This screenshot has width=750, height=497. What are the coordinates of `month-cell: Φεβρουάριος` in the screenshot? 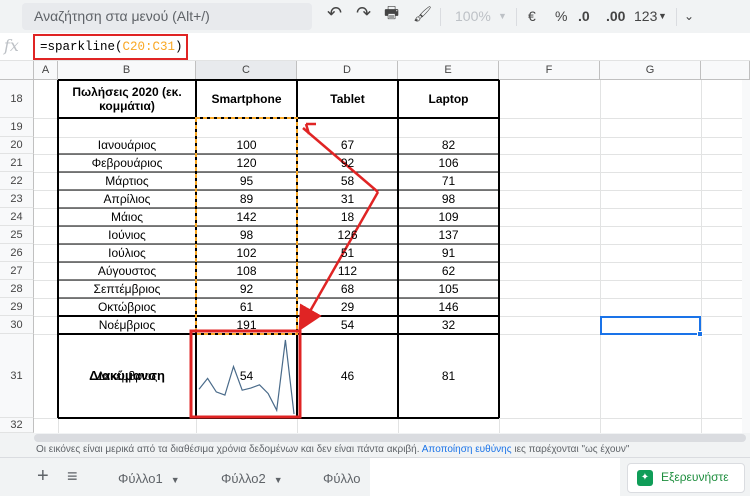 It's located at (127, 163).